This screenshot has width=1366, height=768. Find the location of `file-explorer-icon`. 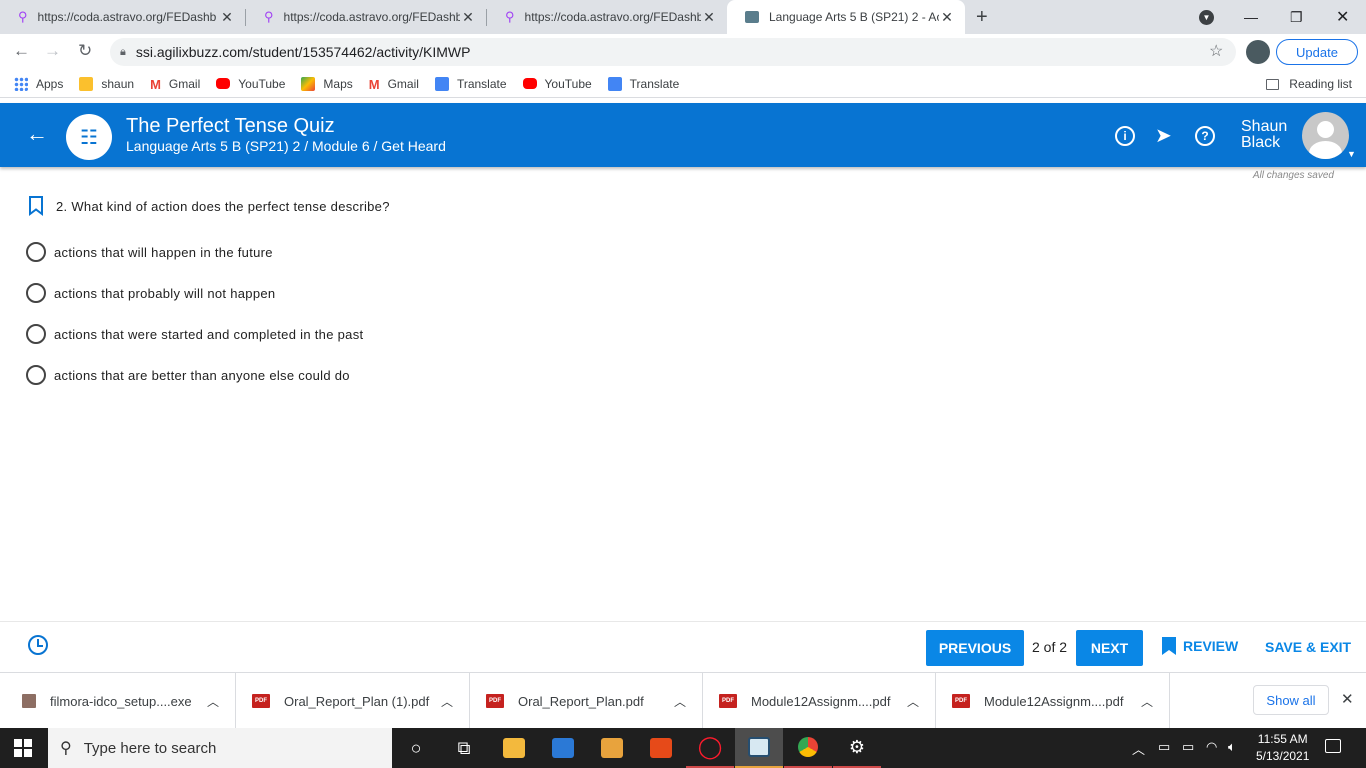

file-explorer-icon is located at coordinates (514, 748).